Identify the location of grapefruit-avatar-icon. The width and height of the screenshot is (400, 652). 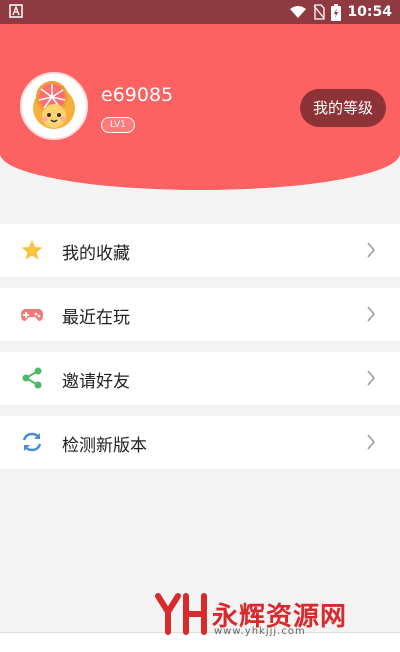
(54, 105).